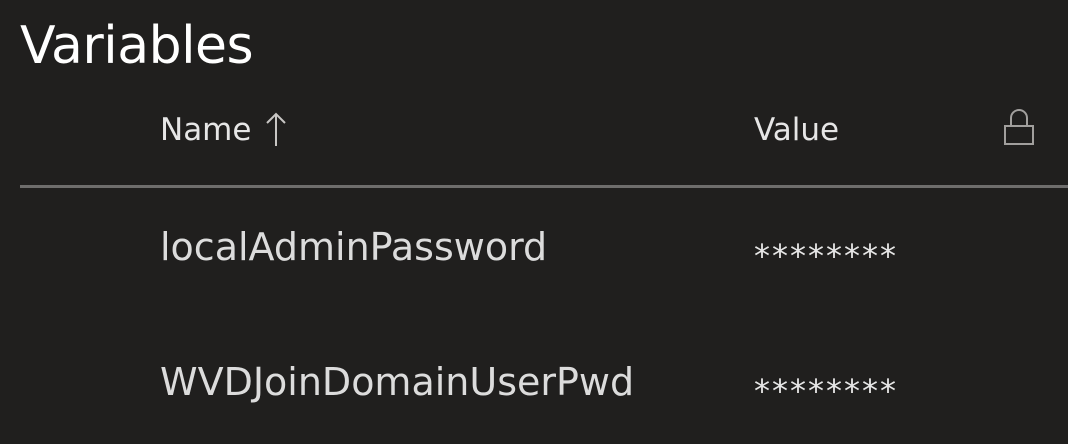  I want to click on variable-name: localAdminPassword, so click(354, 247).